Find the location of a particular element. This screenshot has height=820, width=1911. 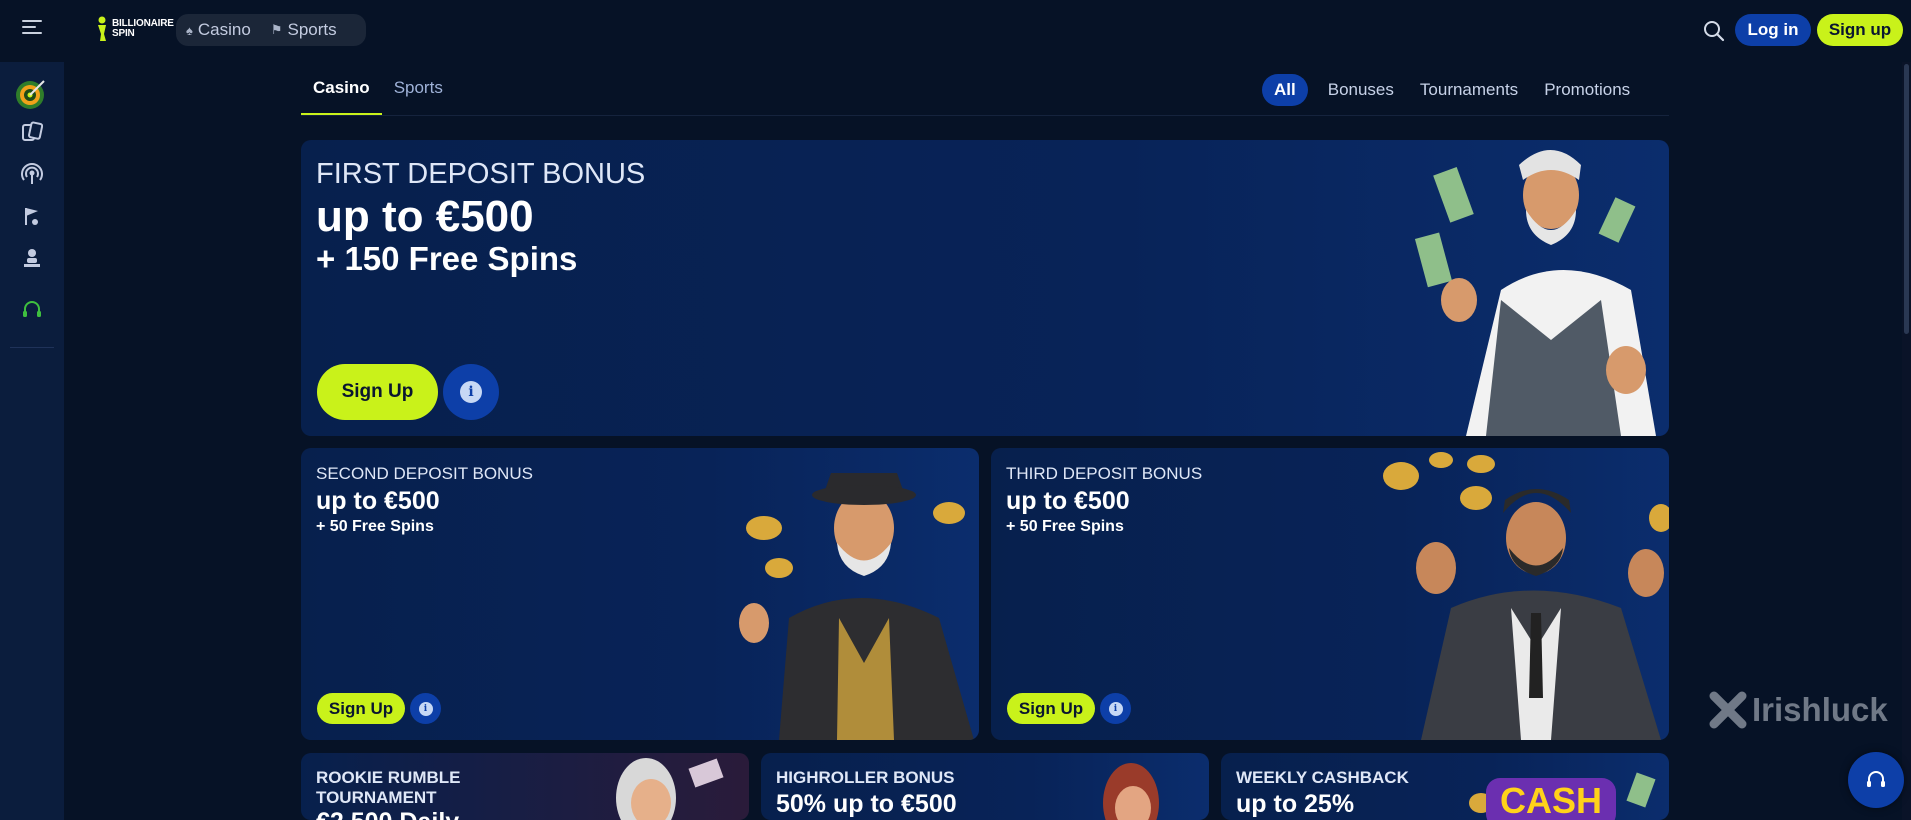

cash-sign-art: CASH is located at coordinates (1562, 796).